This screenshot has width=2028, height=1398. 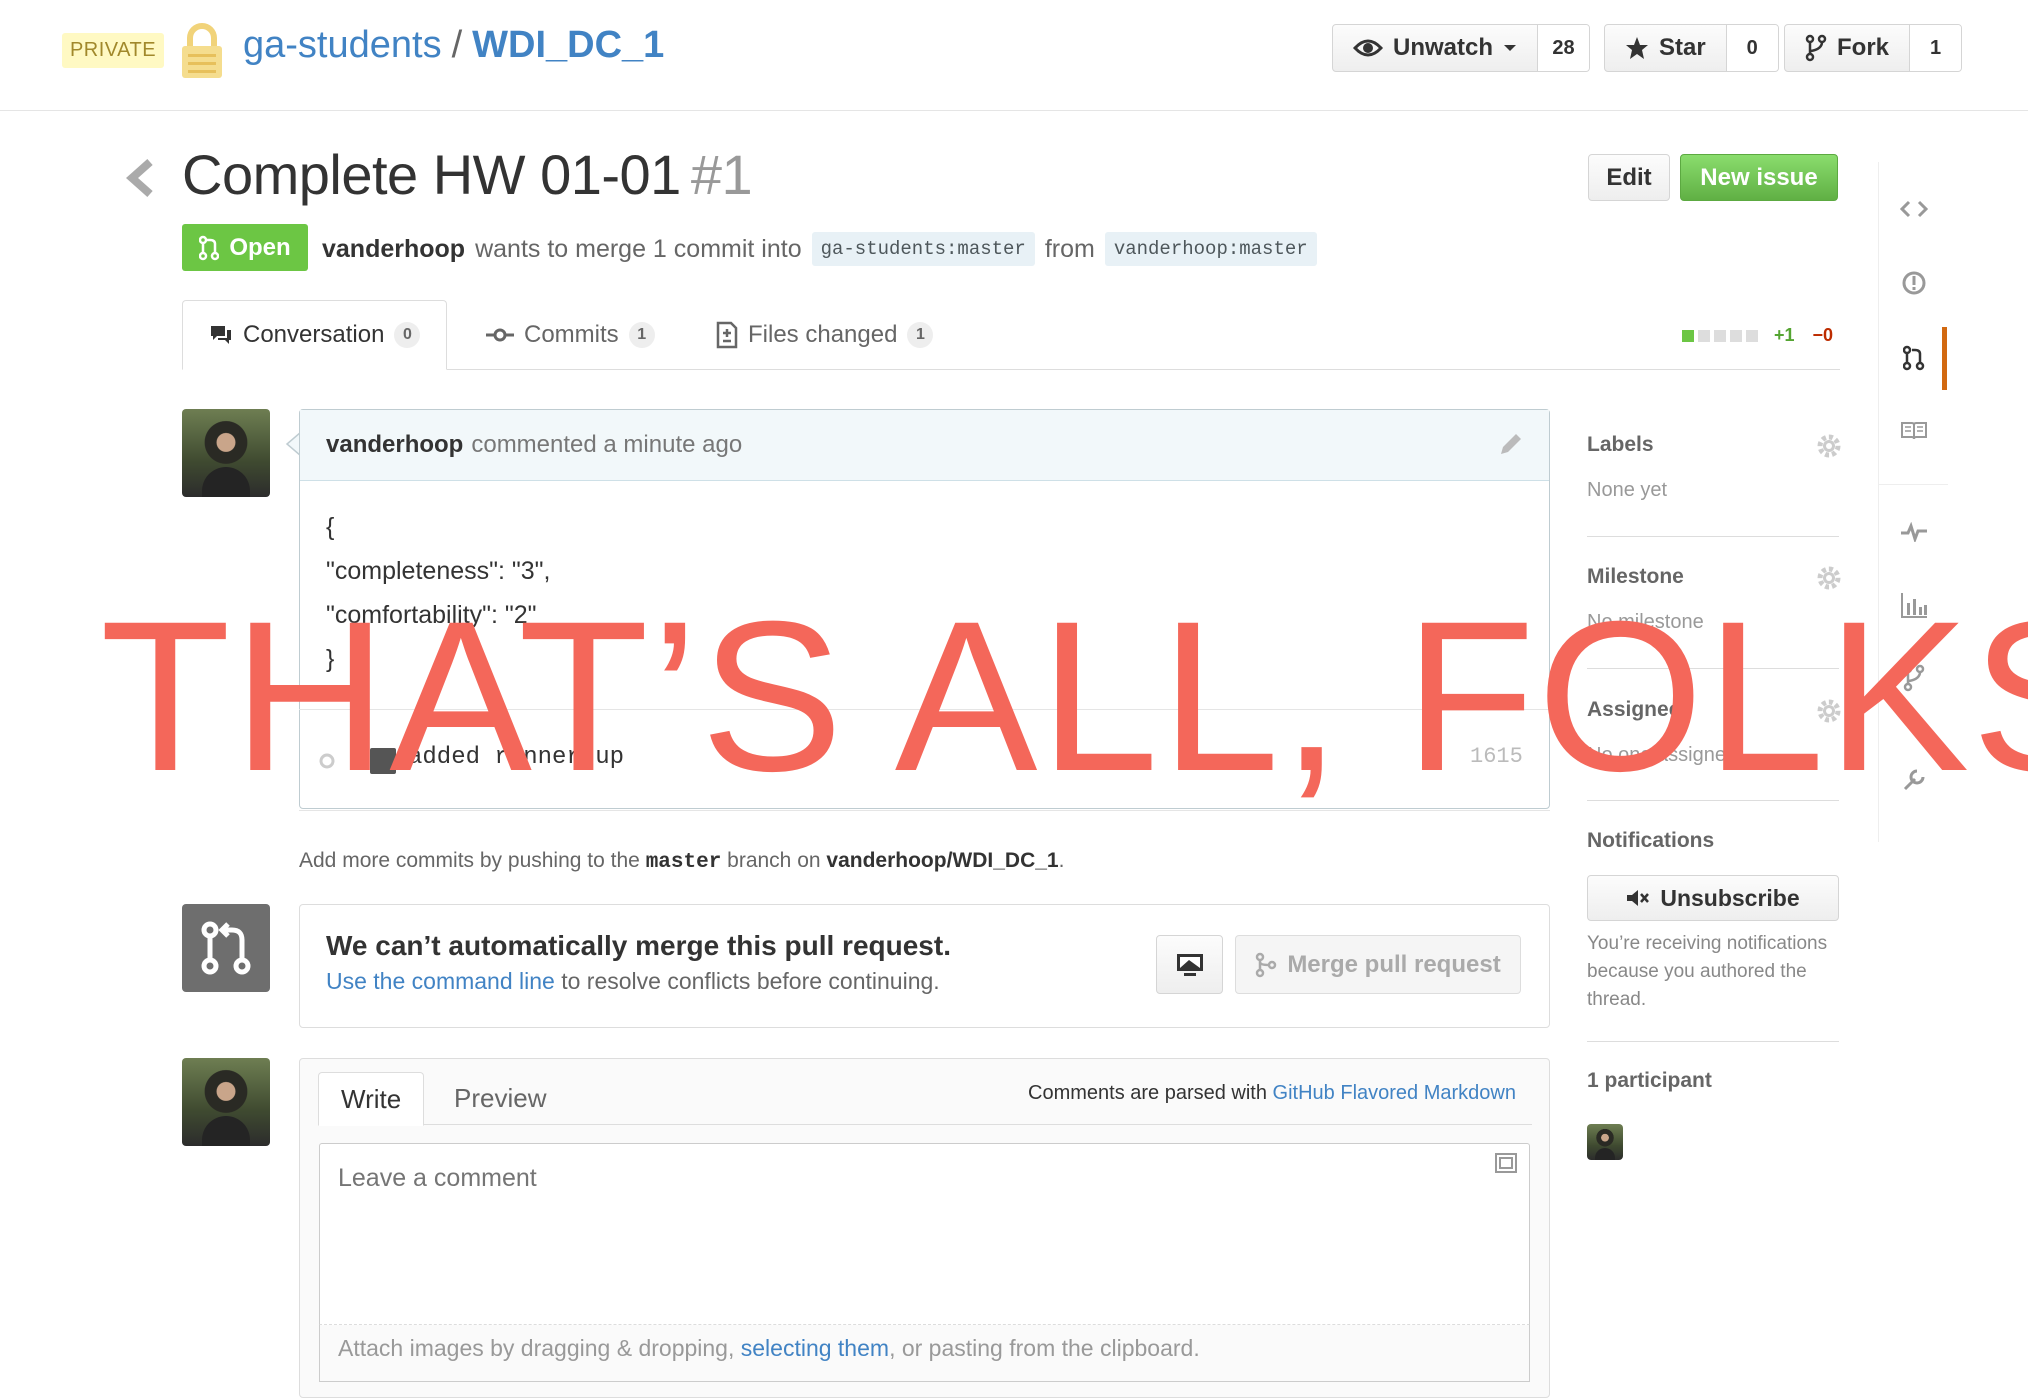 I want to click on tab-commits: Commits 1, so click(x=570, y=335).